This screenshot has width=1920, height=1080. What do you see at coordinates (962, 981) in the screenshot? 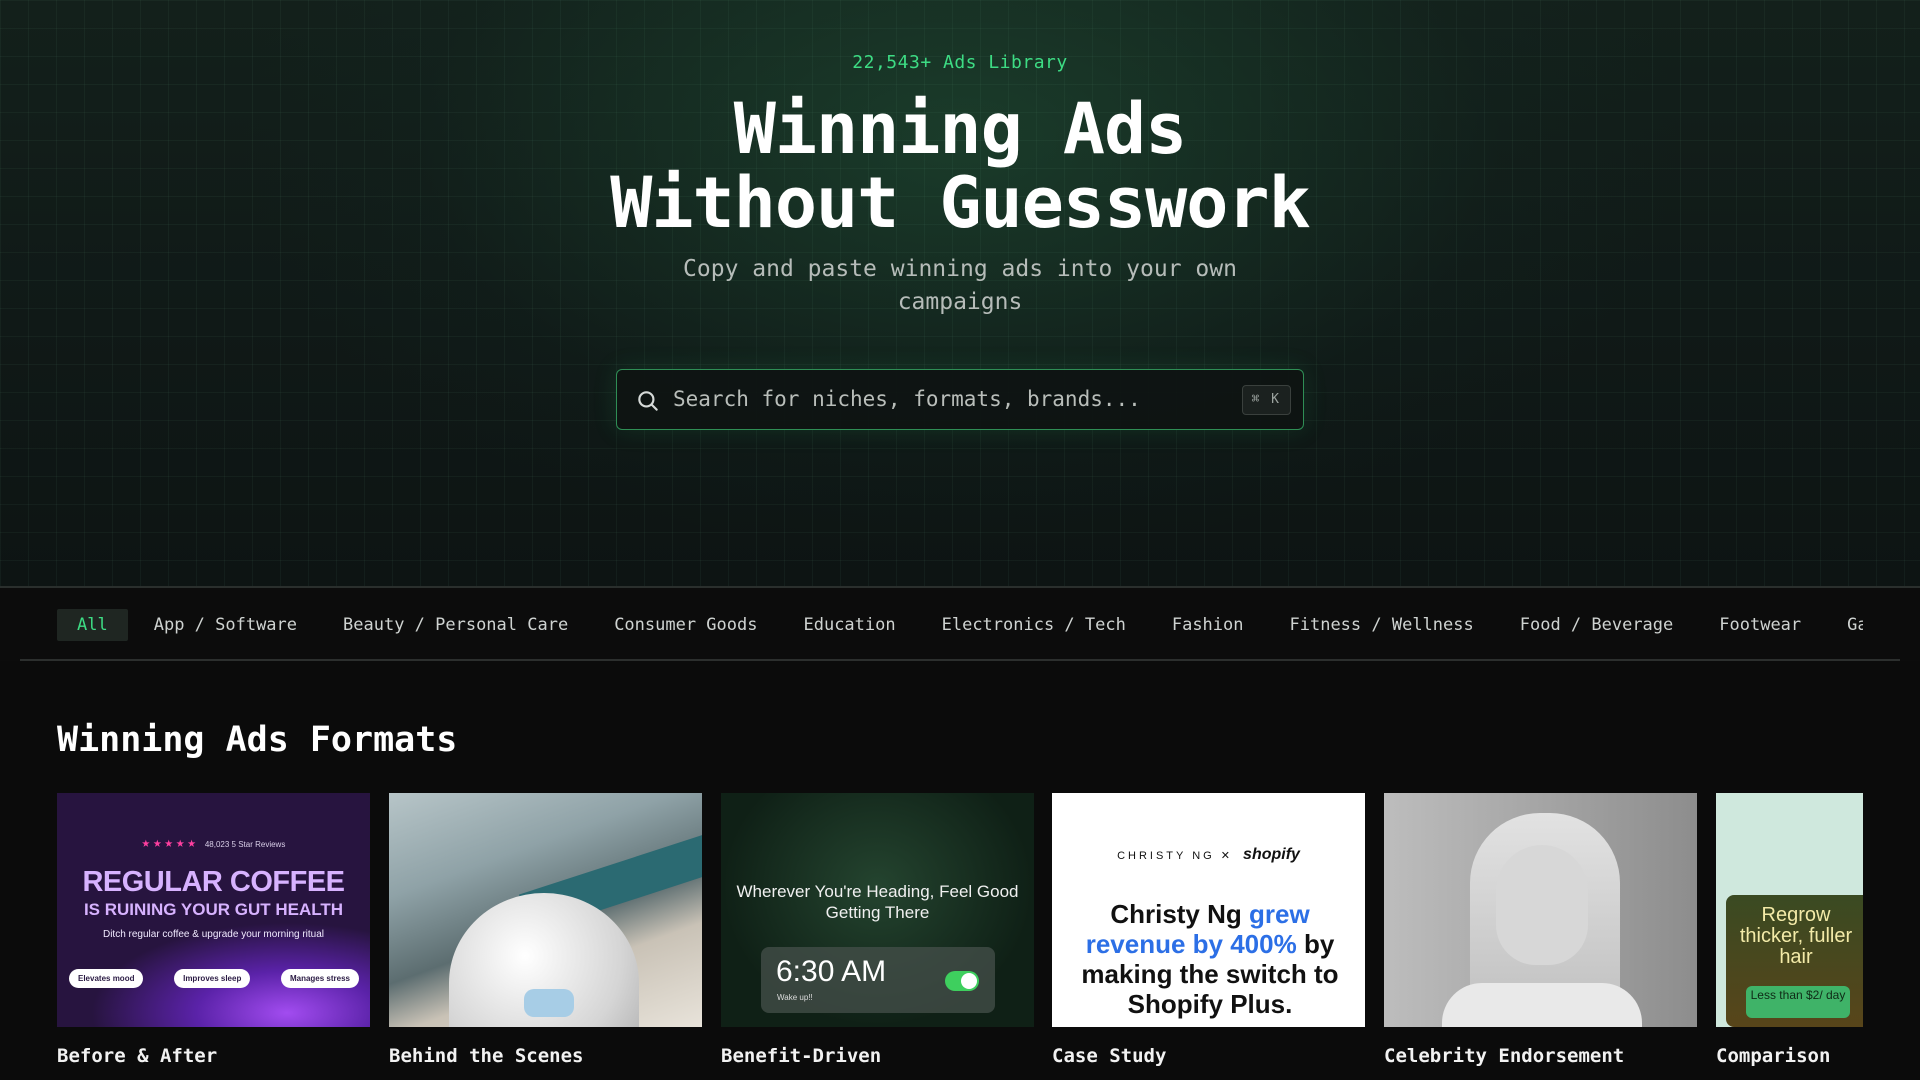
I see `alarm-toggle-icon` at bounding box center [962, 981].